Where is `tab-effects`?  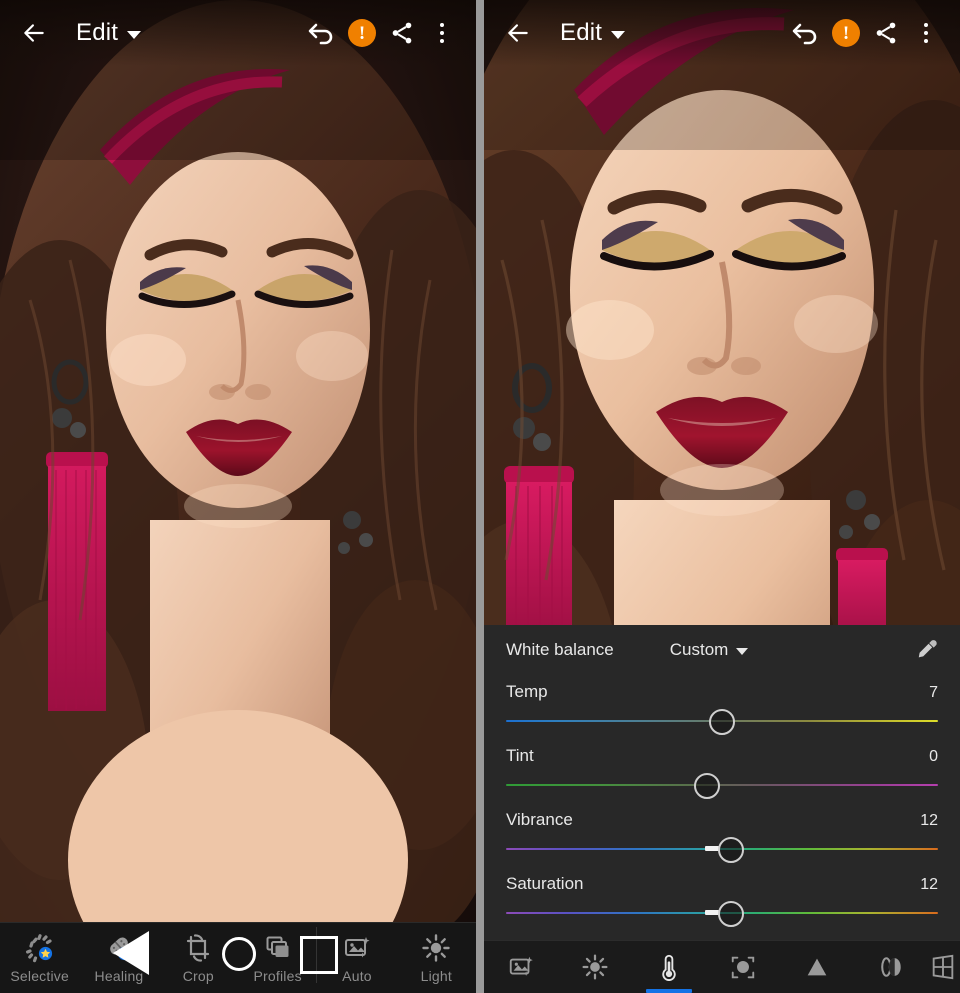 tab-effects is located at coordinates (743, 967).